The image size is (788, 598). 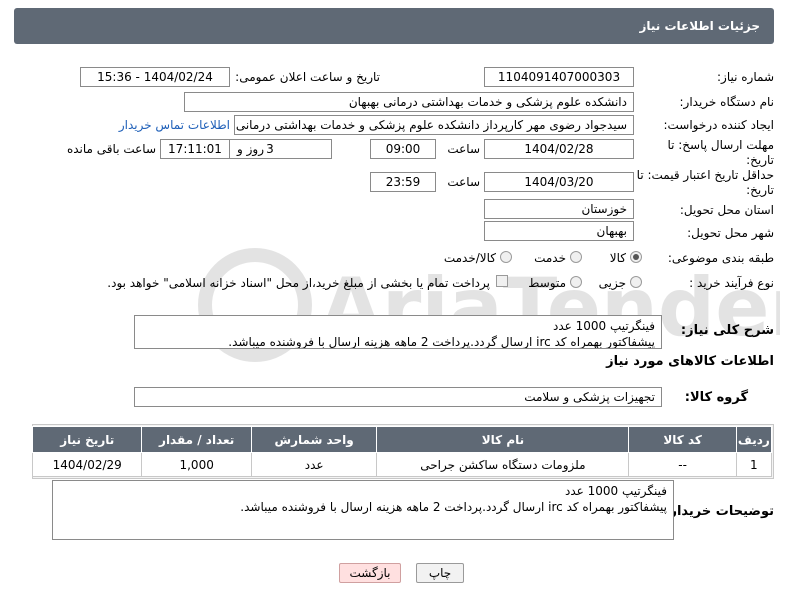 What do you see at coordinates (576, 257) in the screenshot?
I see `category-service-radio` at bounding box center [576, 257].